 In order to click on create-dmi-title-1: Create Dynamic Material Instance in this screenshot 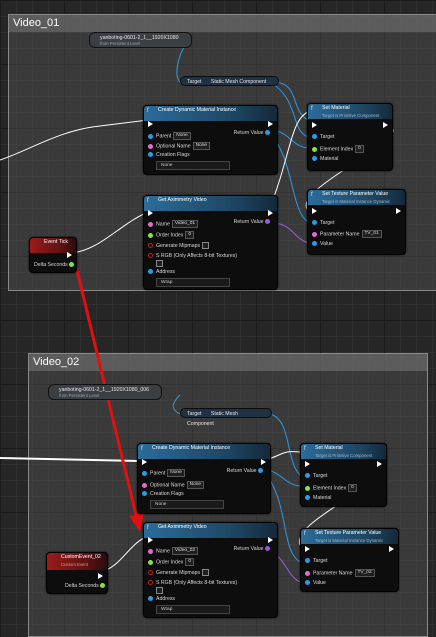, I will do `click(197, 110)`.